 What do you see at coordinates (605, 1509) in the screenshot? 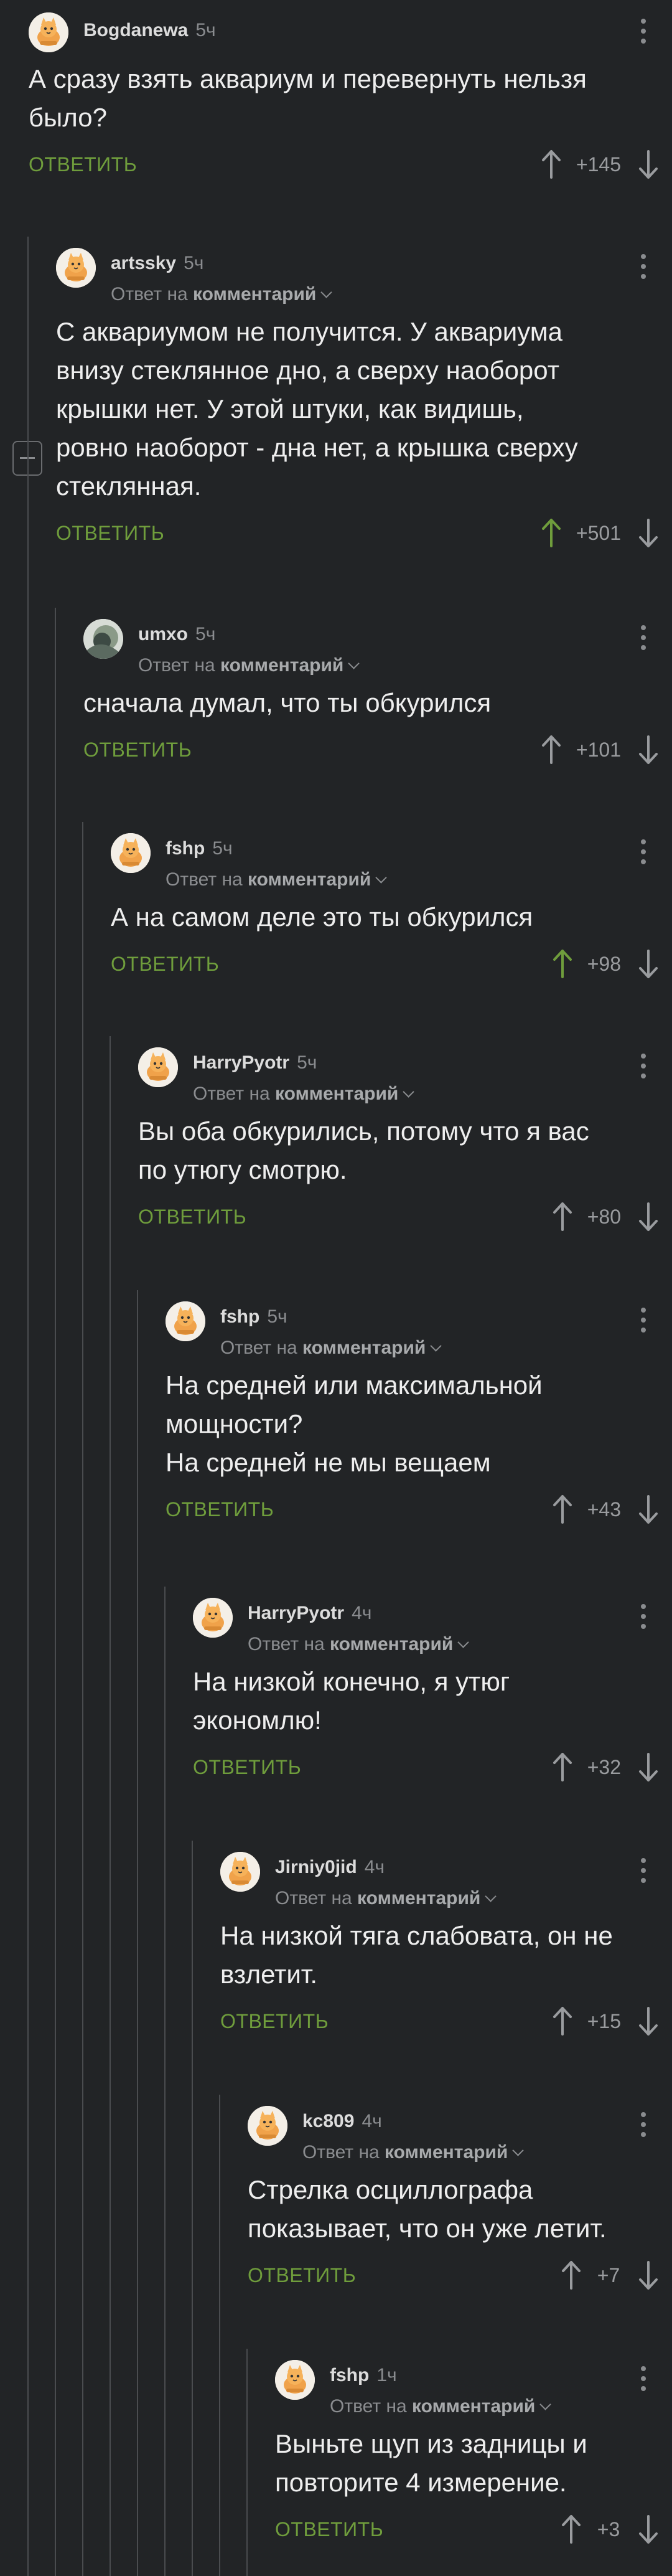
I see `vote-controls: +43` at bounding box center [605, 1509].